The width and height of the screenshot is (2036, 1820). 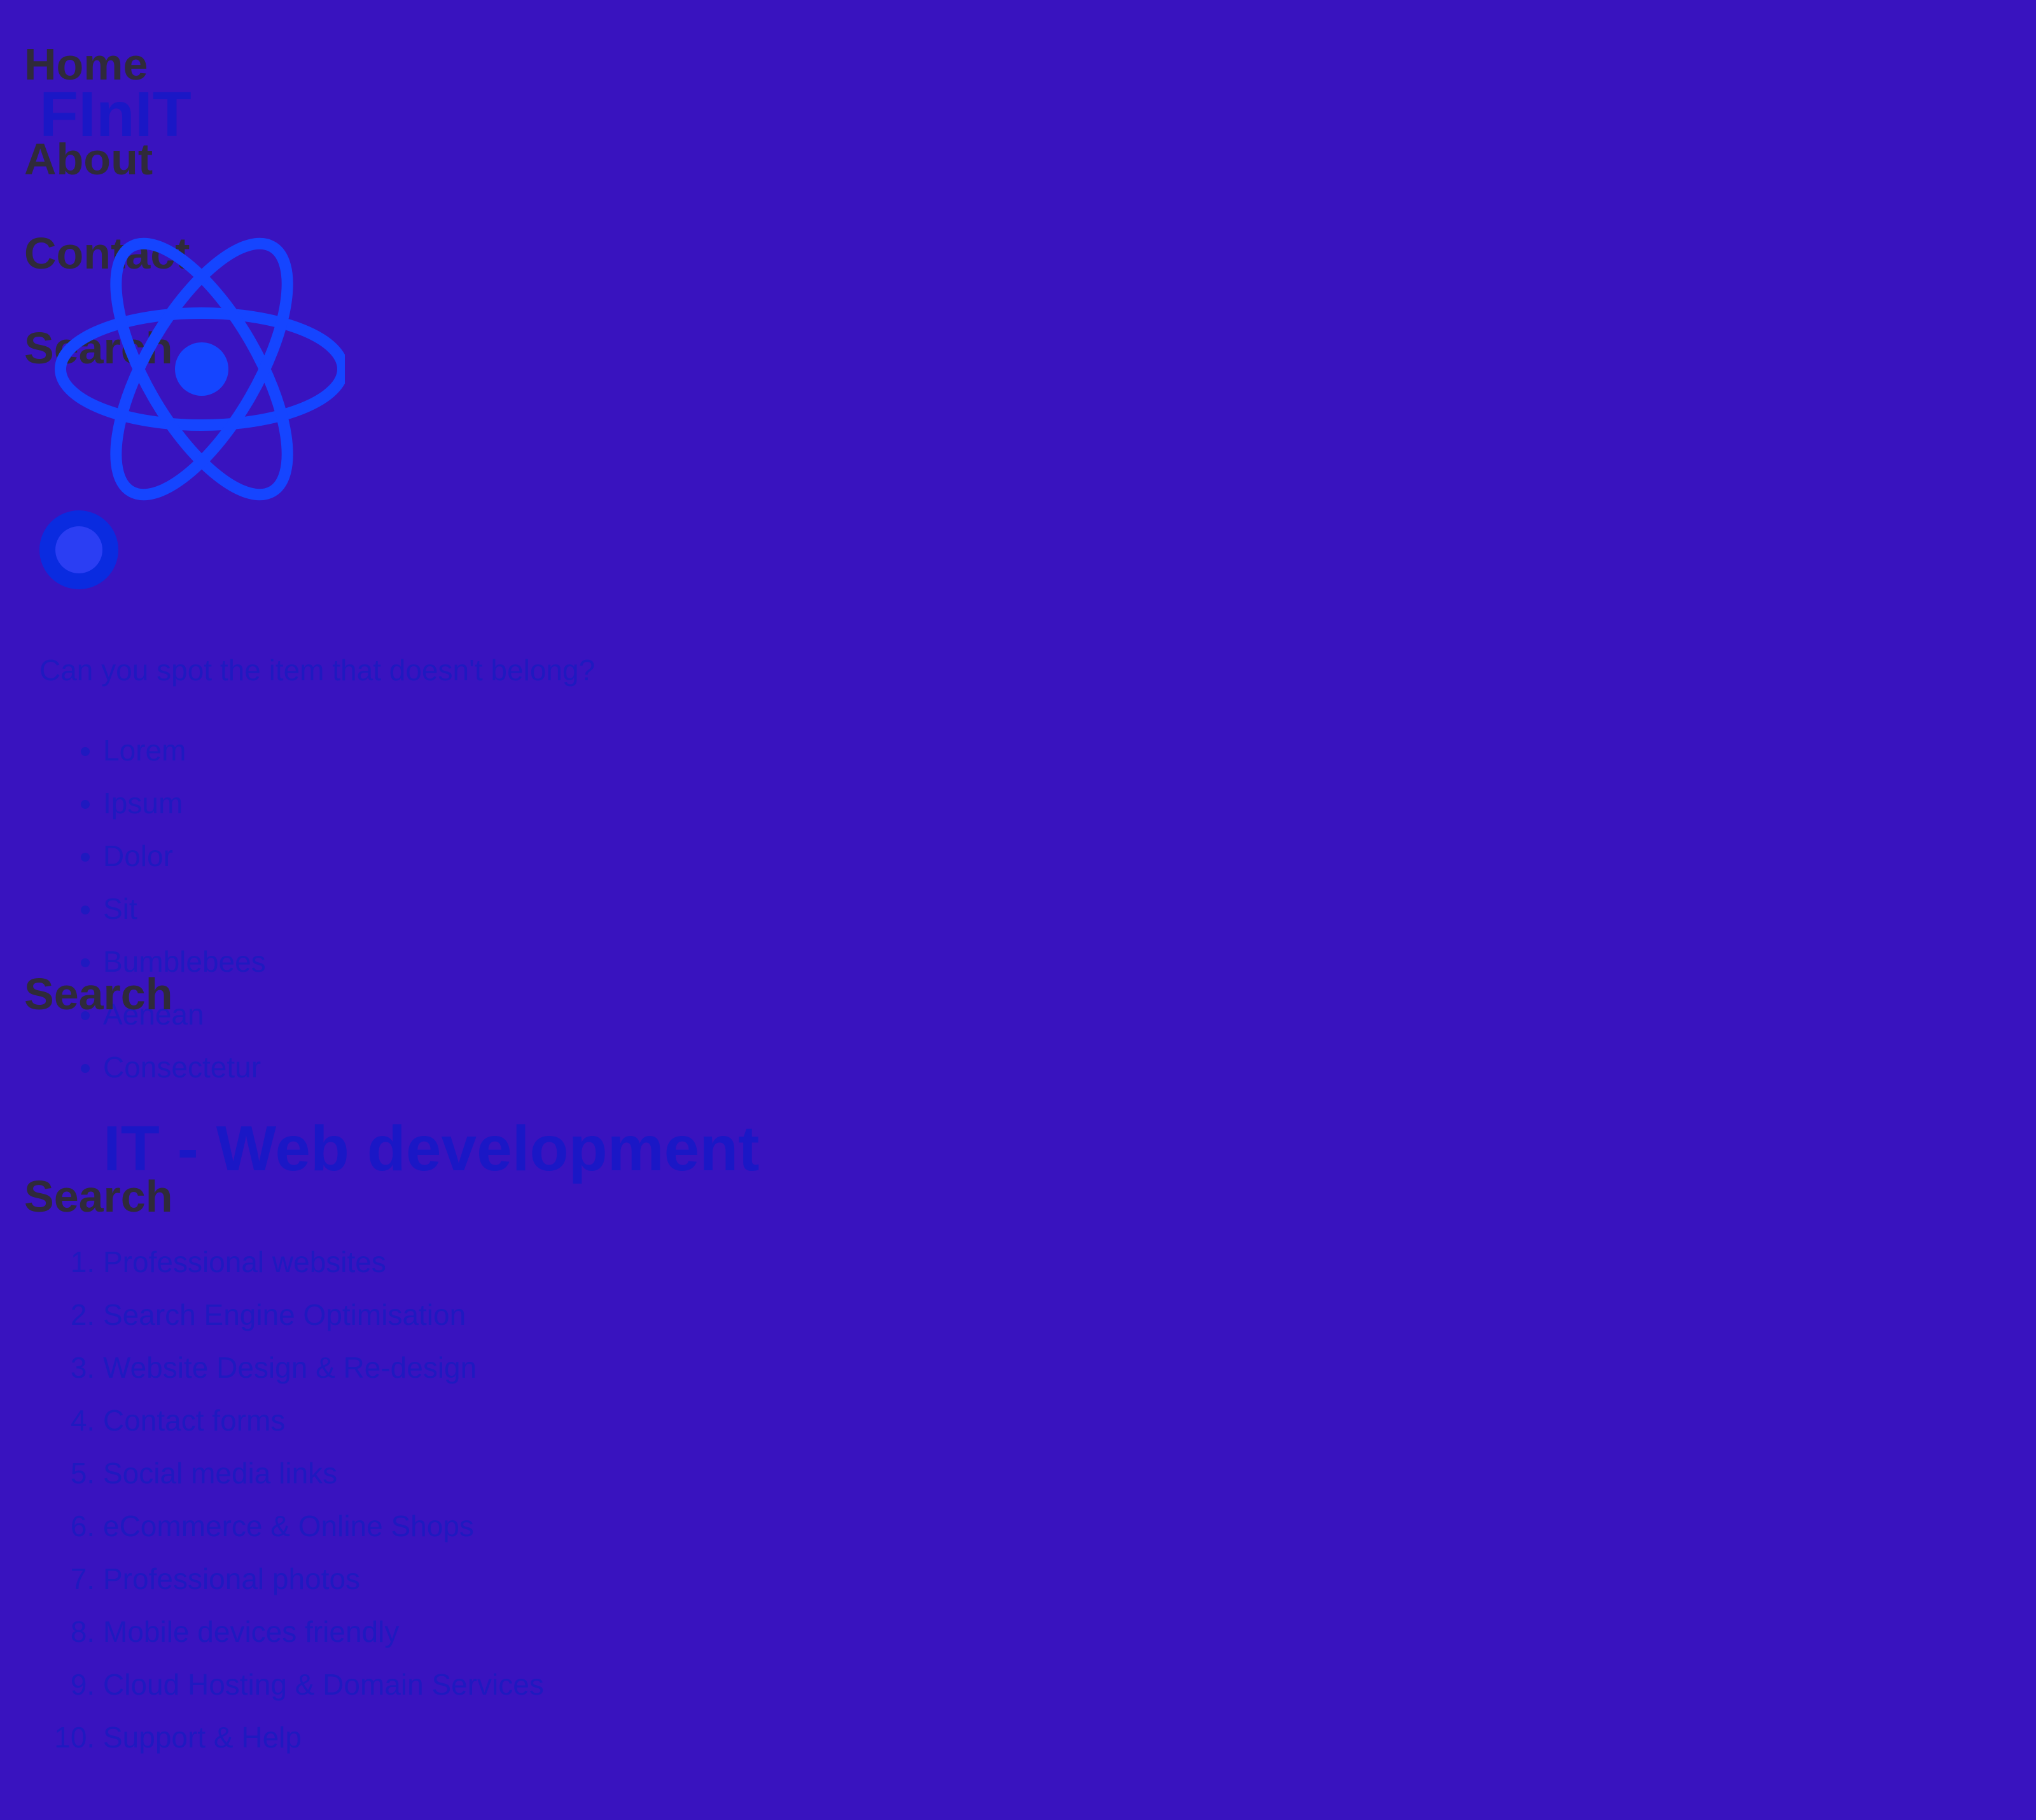 What do you see at coordinates (431, 1148) in the screenshot?
I see `services-heading: IT - Web development` at bounding box center [431, 1148].